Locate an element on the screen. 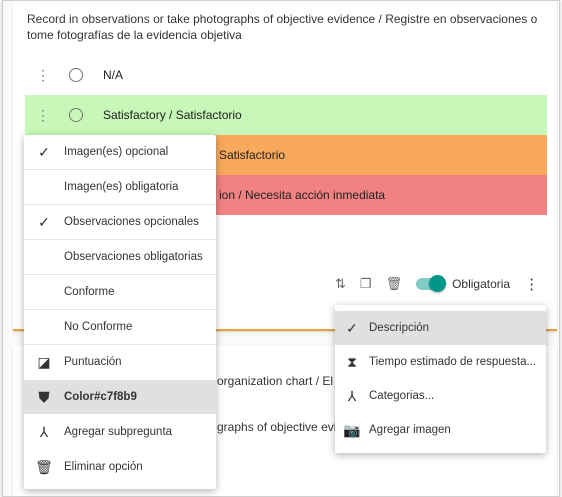 Image resolution: width=562 pixels, height=497 pixels. sort-icon: ⇅ is located at coordinates (340, 284).